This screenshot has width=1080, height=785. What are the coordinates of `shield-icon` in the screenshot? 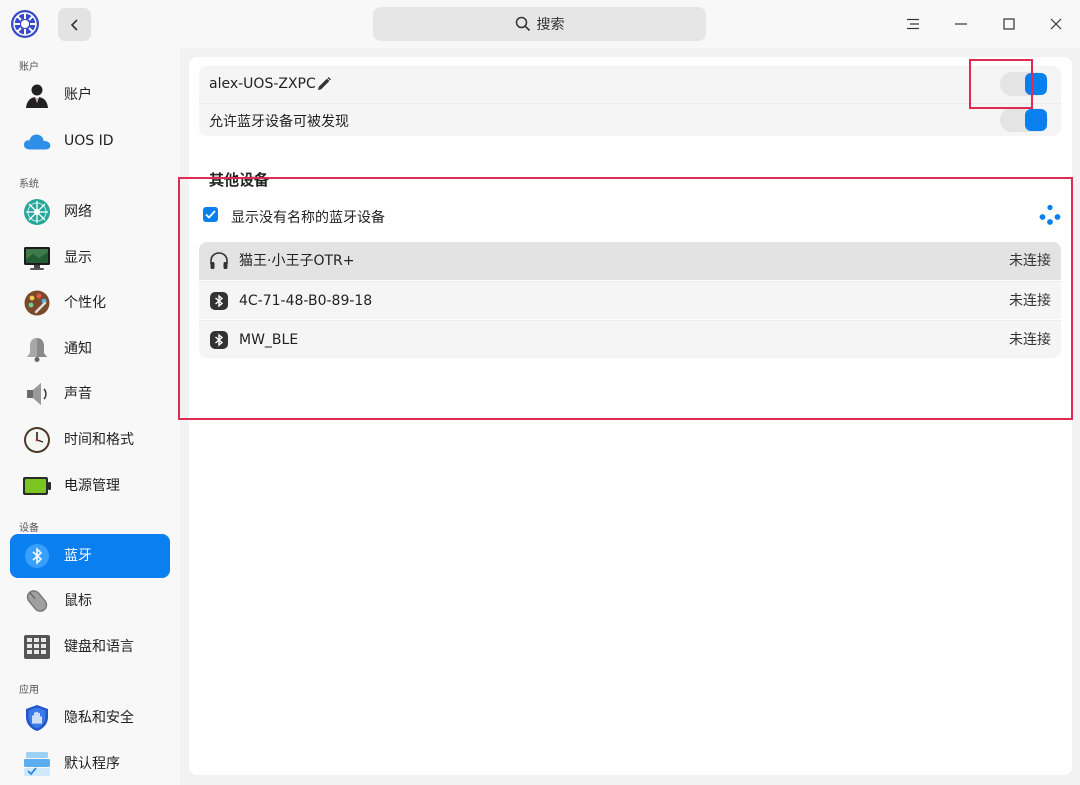 It's located at (37, 718).